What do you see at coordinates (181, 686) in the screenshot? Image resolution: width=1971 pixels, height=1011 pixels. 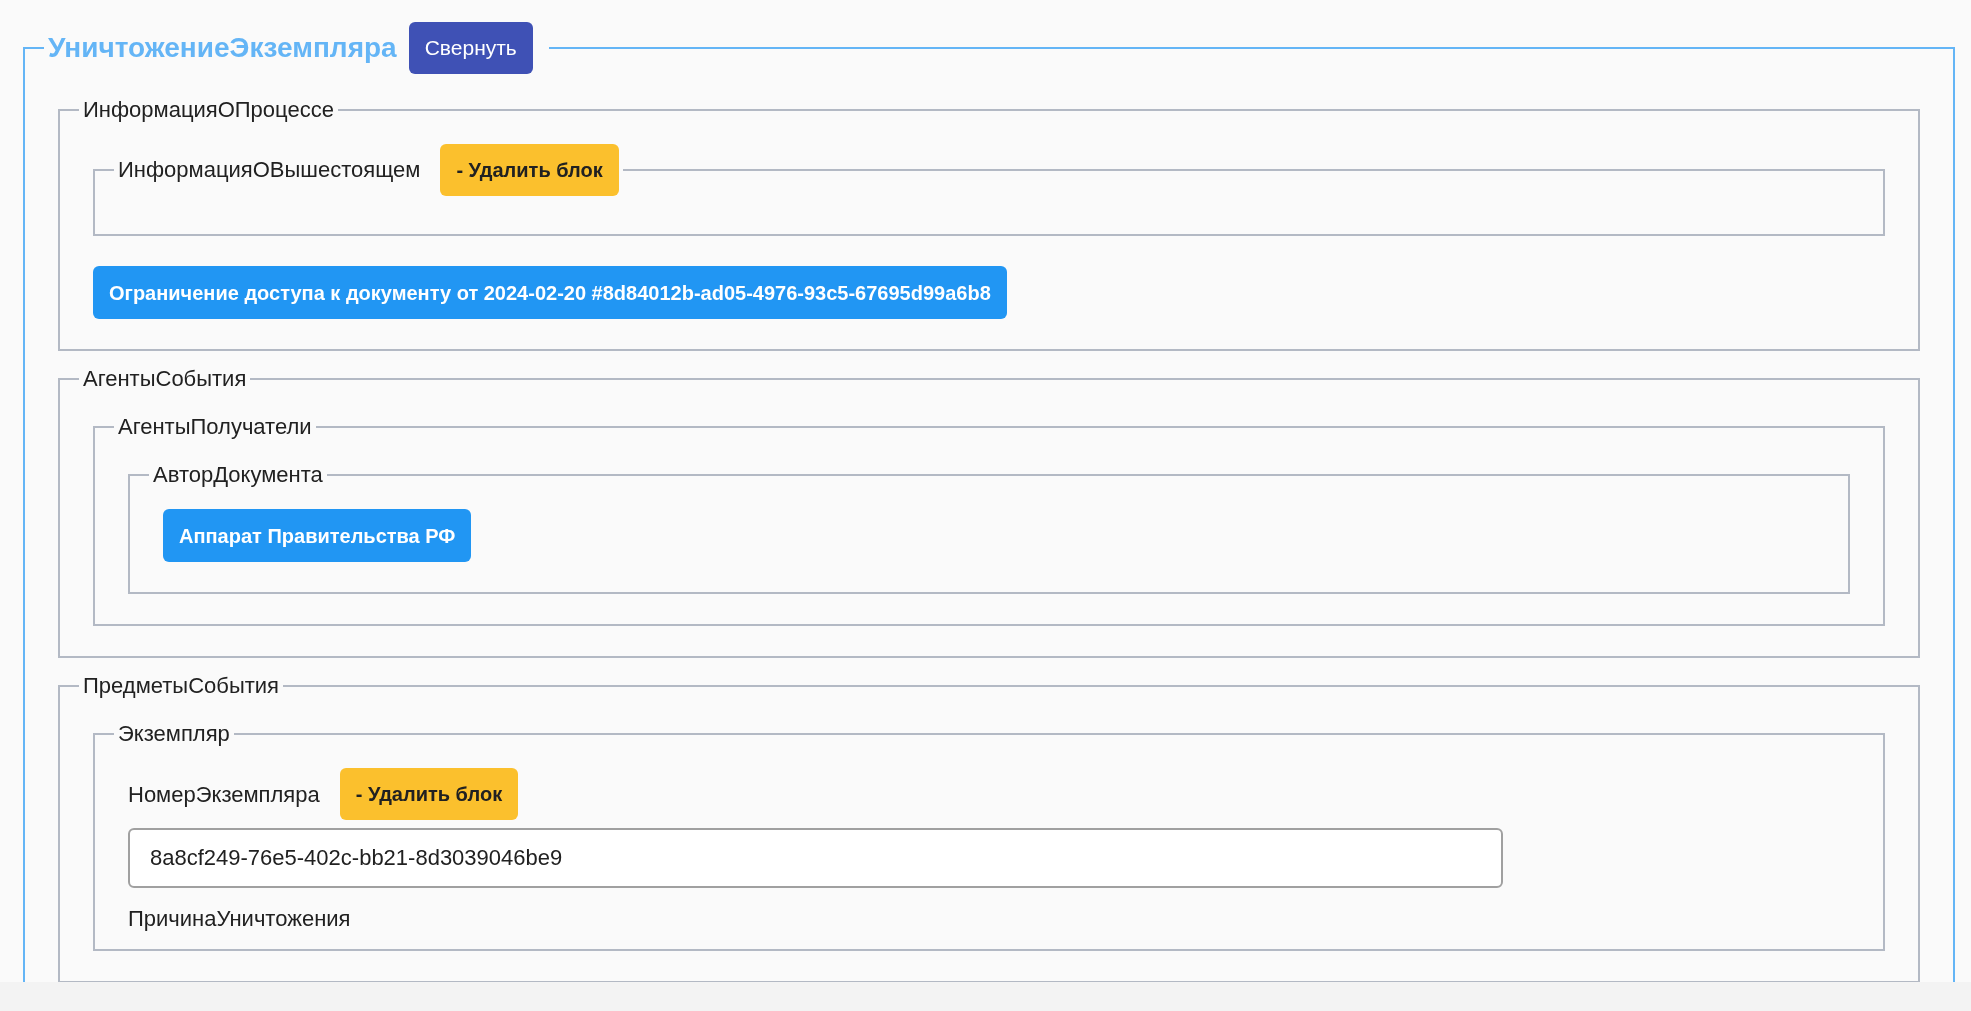 I see `group-label: ПредметыСобытия` at bounding box center [181, 686].